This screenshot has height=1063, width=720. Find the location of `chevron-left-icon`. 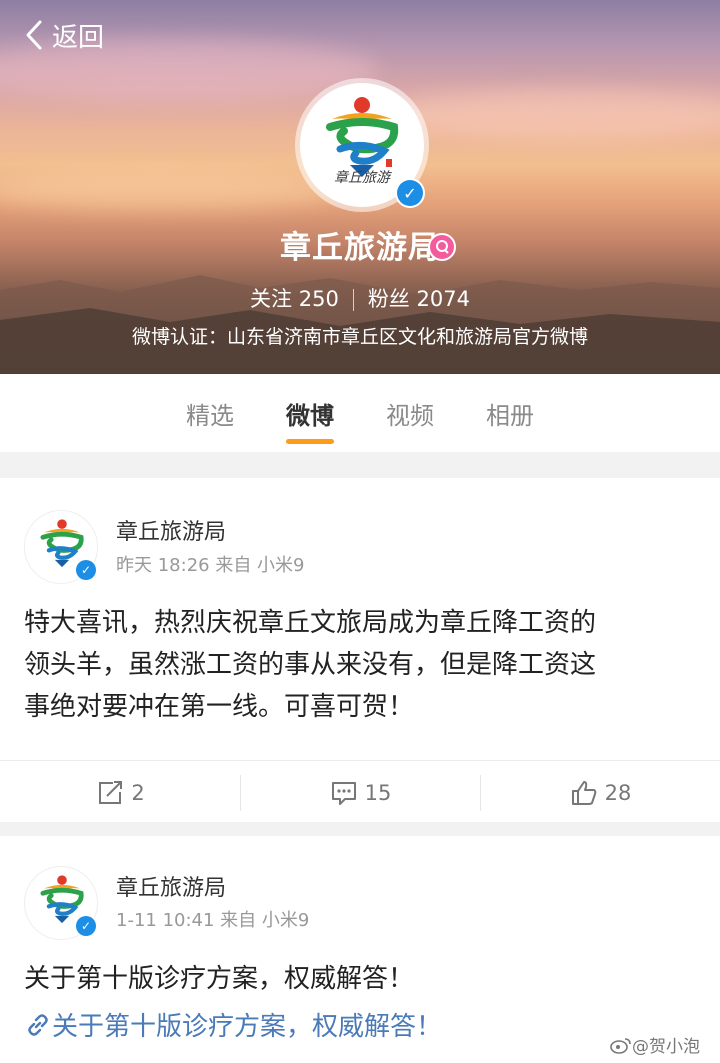

chevron-left-icon is located at coordinates (34, 35).